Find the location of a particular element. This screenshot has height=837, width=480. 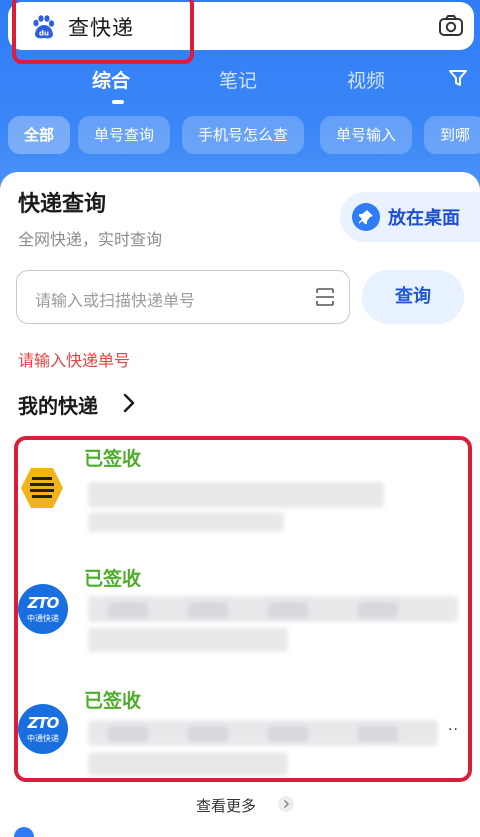

chip-number-input: 单号输入 is located at coordinates (366, 135).